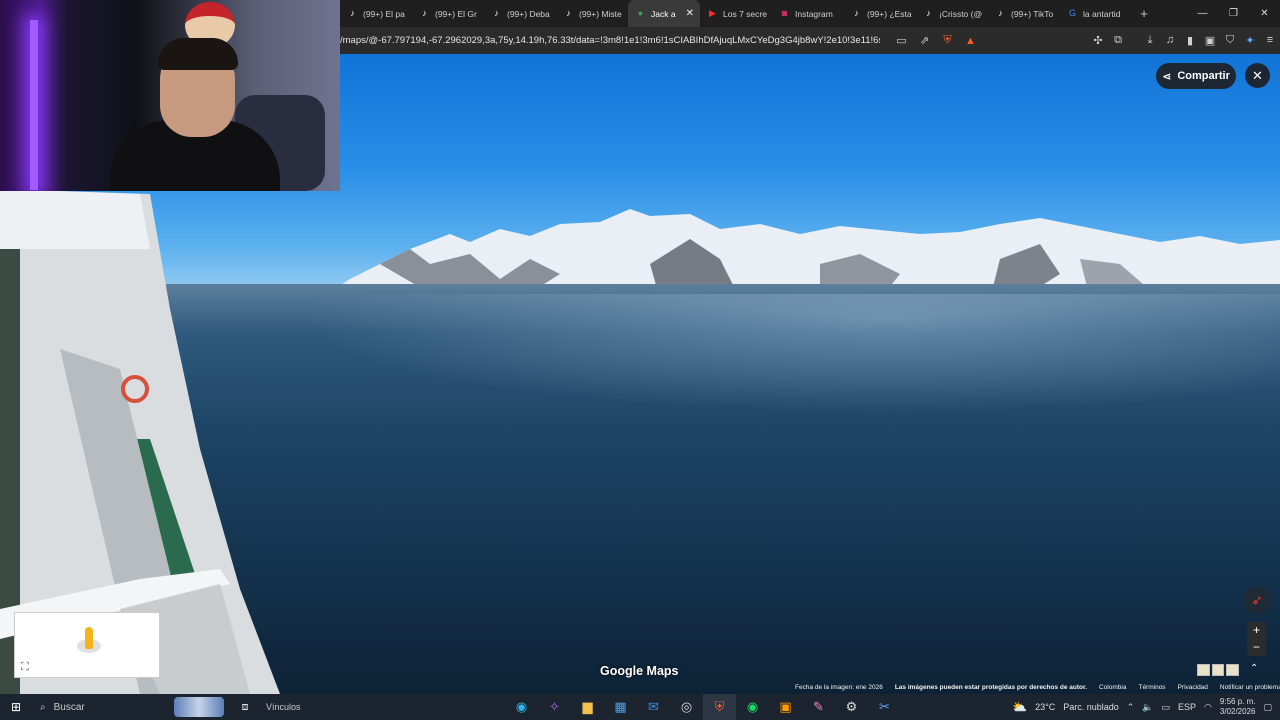 The image size is (1280, 720). Describe the element at coordinates (947, 40) in the screenshot. I see `brave-shield-icon: ⛨` at that location.